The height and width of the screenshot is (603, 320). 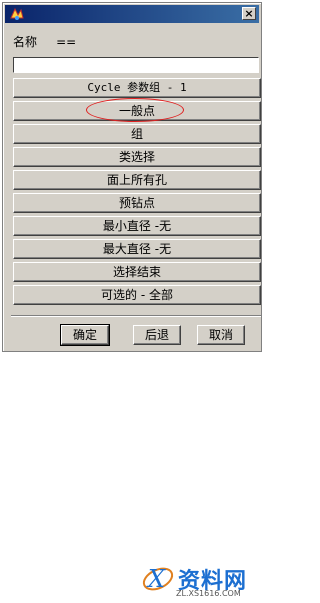 I want to click on predrill-points-button: 预钻点, so click(x=137, y=203).